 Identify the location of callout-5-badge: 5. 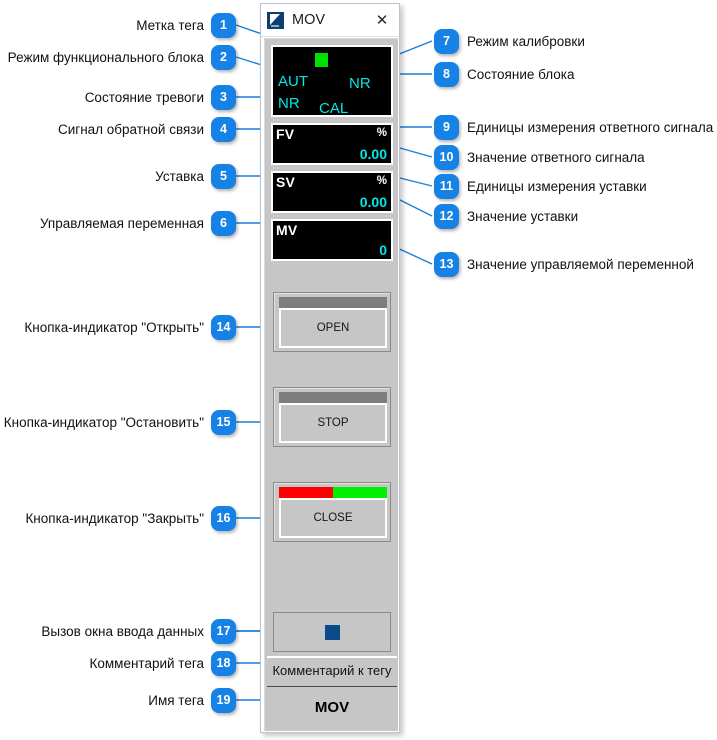
(223, 176).